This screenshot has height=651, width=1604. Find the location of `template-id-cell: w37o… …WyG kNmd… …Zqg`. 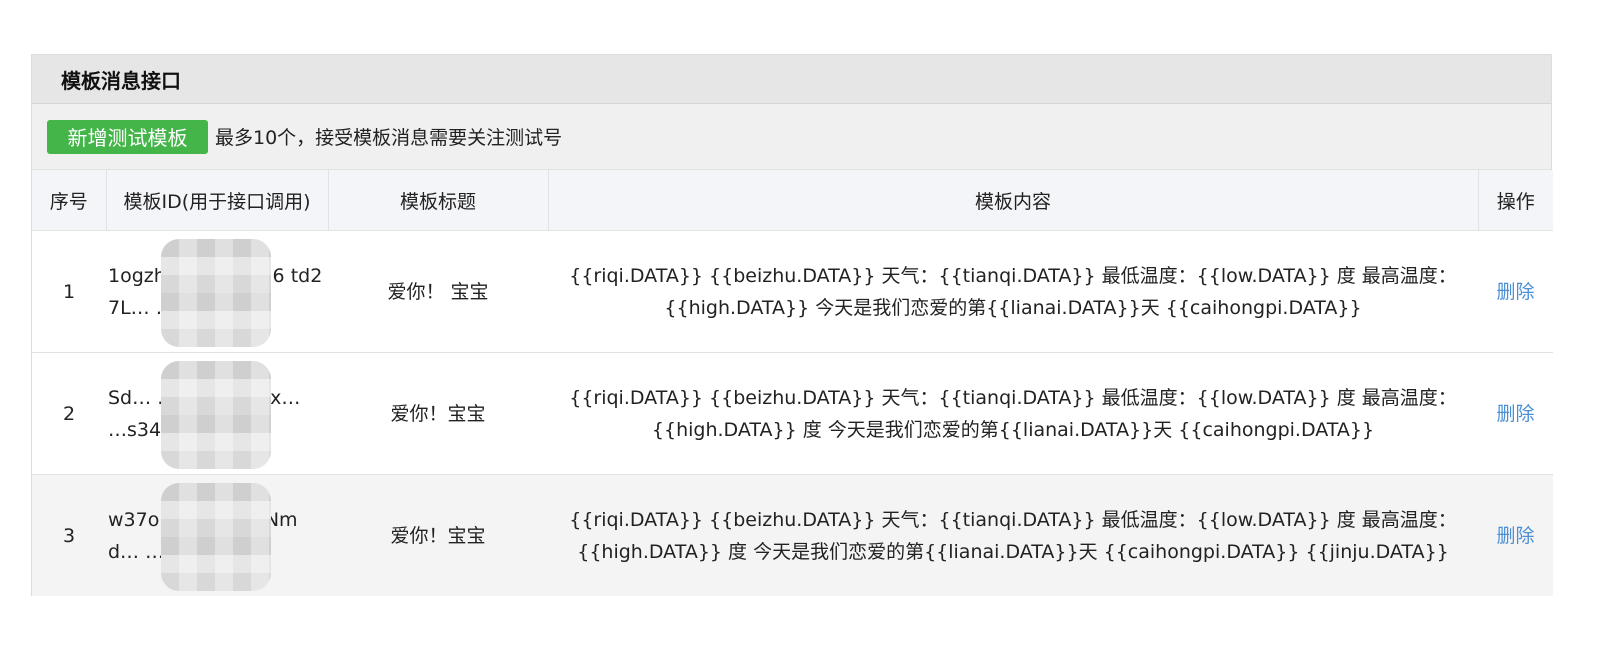

template-id-cell: w37o… …WyG kNmd… …Zqg is located at coordinates (217, 535).